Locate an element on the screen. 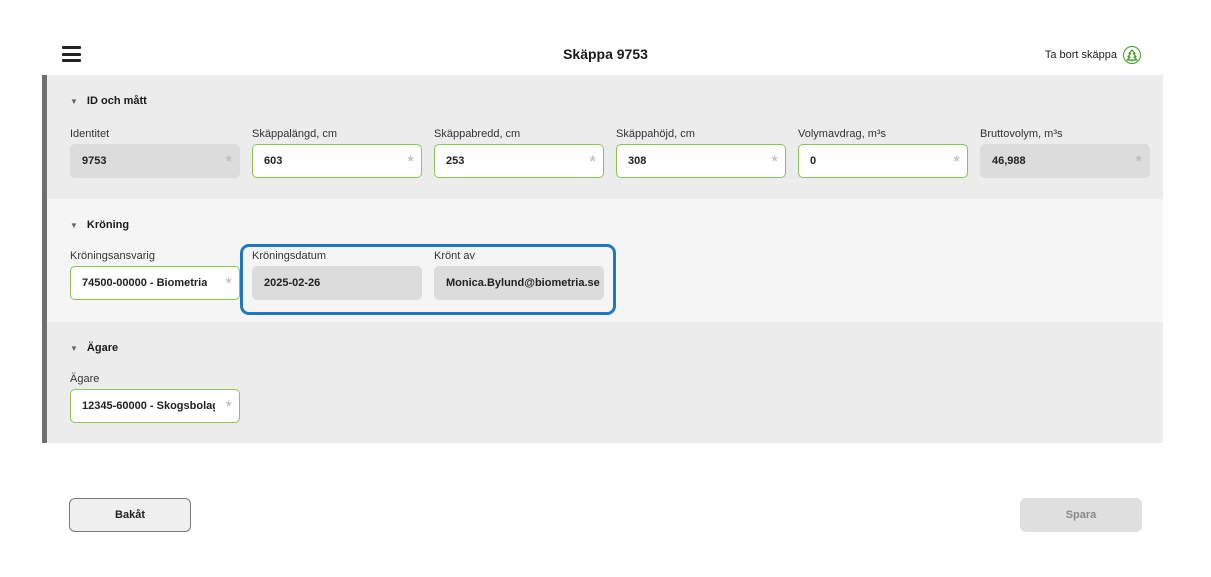 The height and width of the screenshot is (577, 1211). delete-skappa-label: Ta bort skäppa is located at coordinates (1080, 55).